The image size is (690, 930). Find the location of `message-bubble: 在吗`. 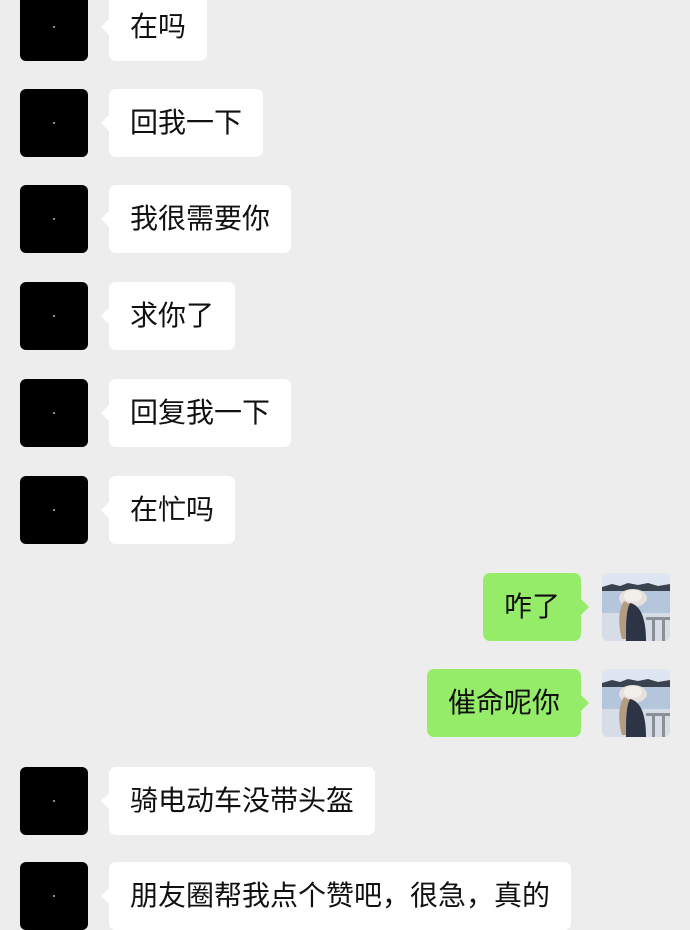

message-bubble: 在吗 is located at coordinates (154, 30).